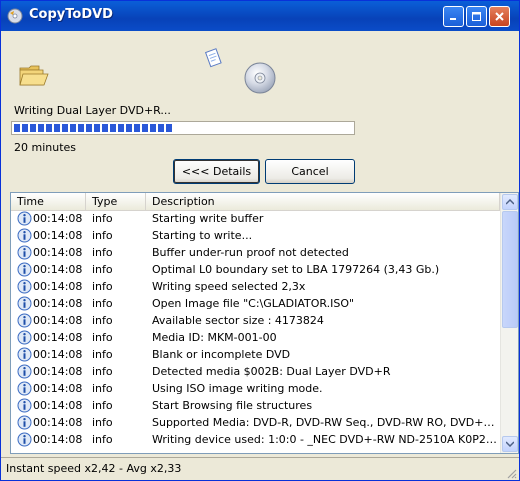 The image size is (520, 481). I want to click on log-description: Blank or incomplete DVD, so click(221, 354).